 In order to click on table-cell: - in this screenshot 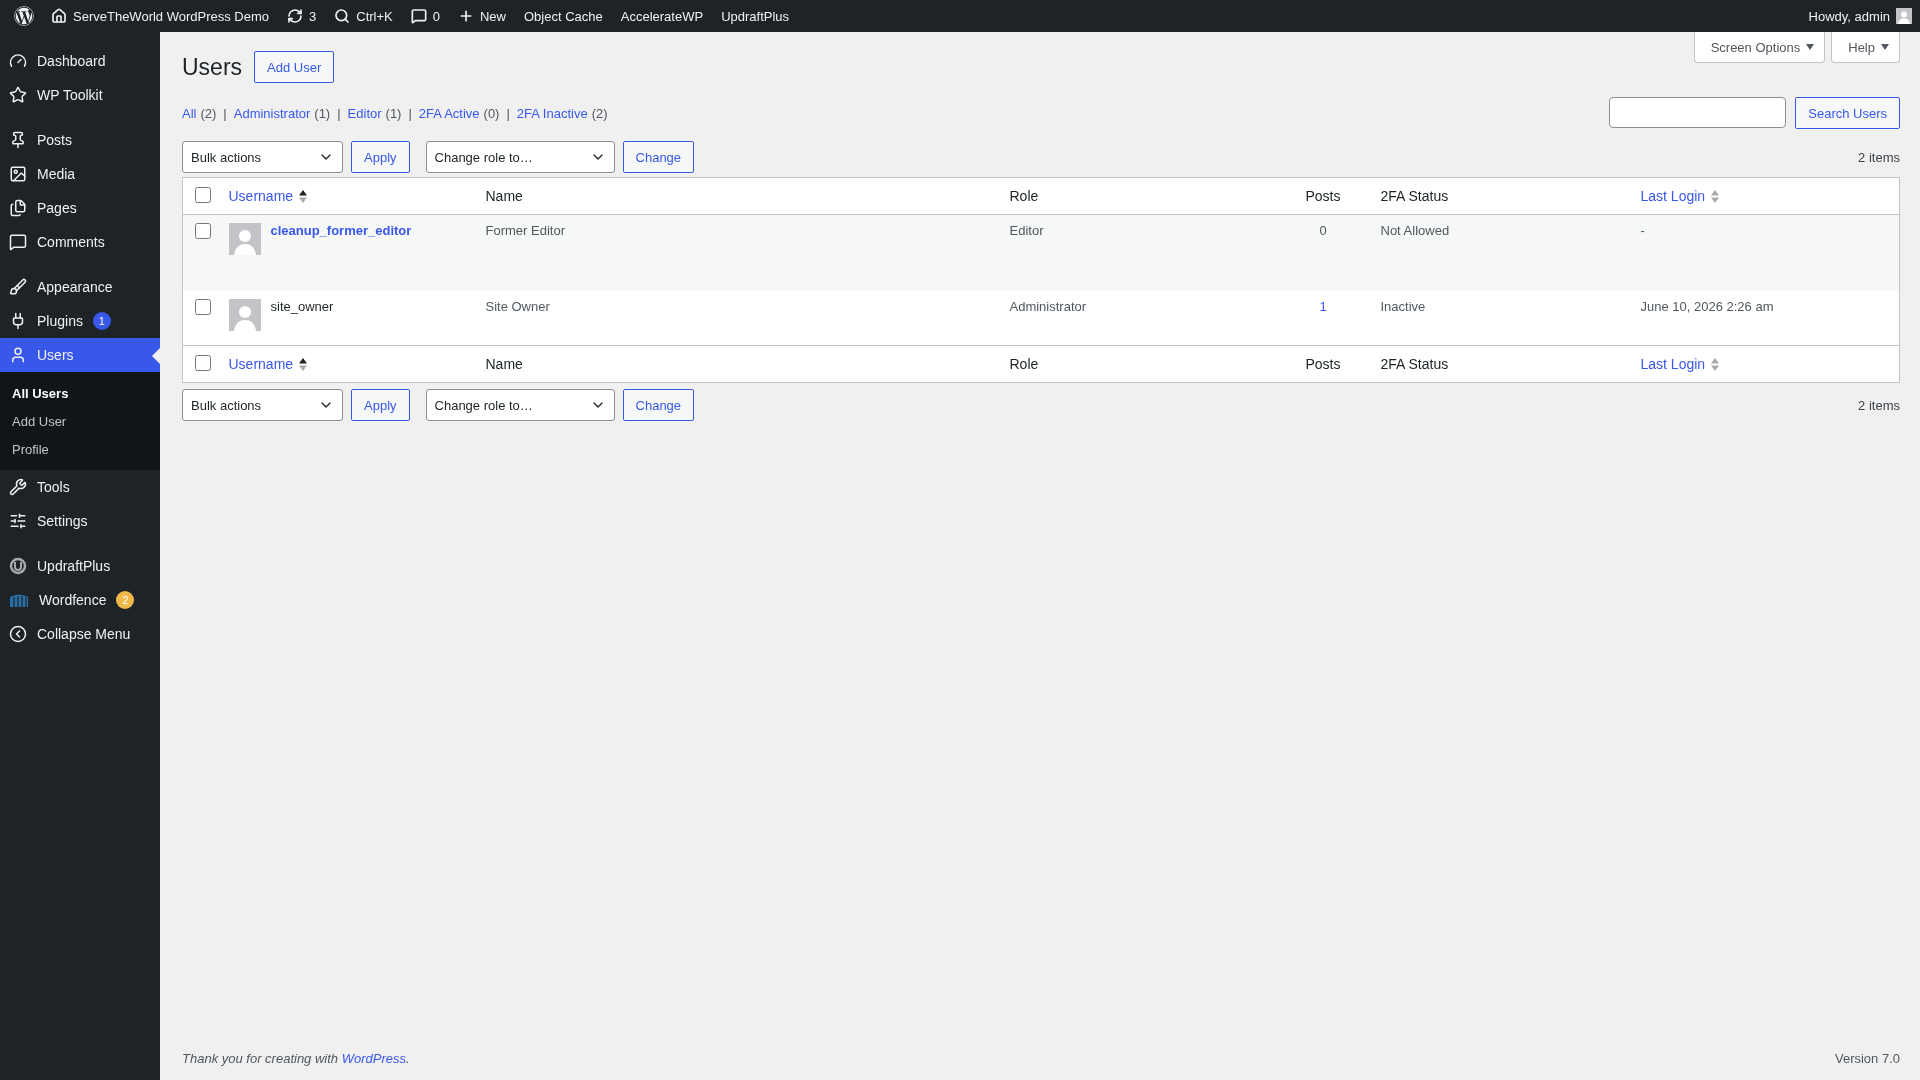, I will do `click(1642, 230)`.